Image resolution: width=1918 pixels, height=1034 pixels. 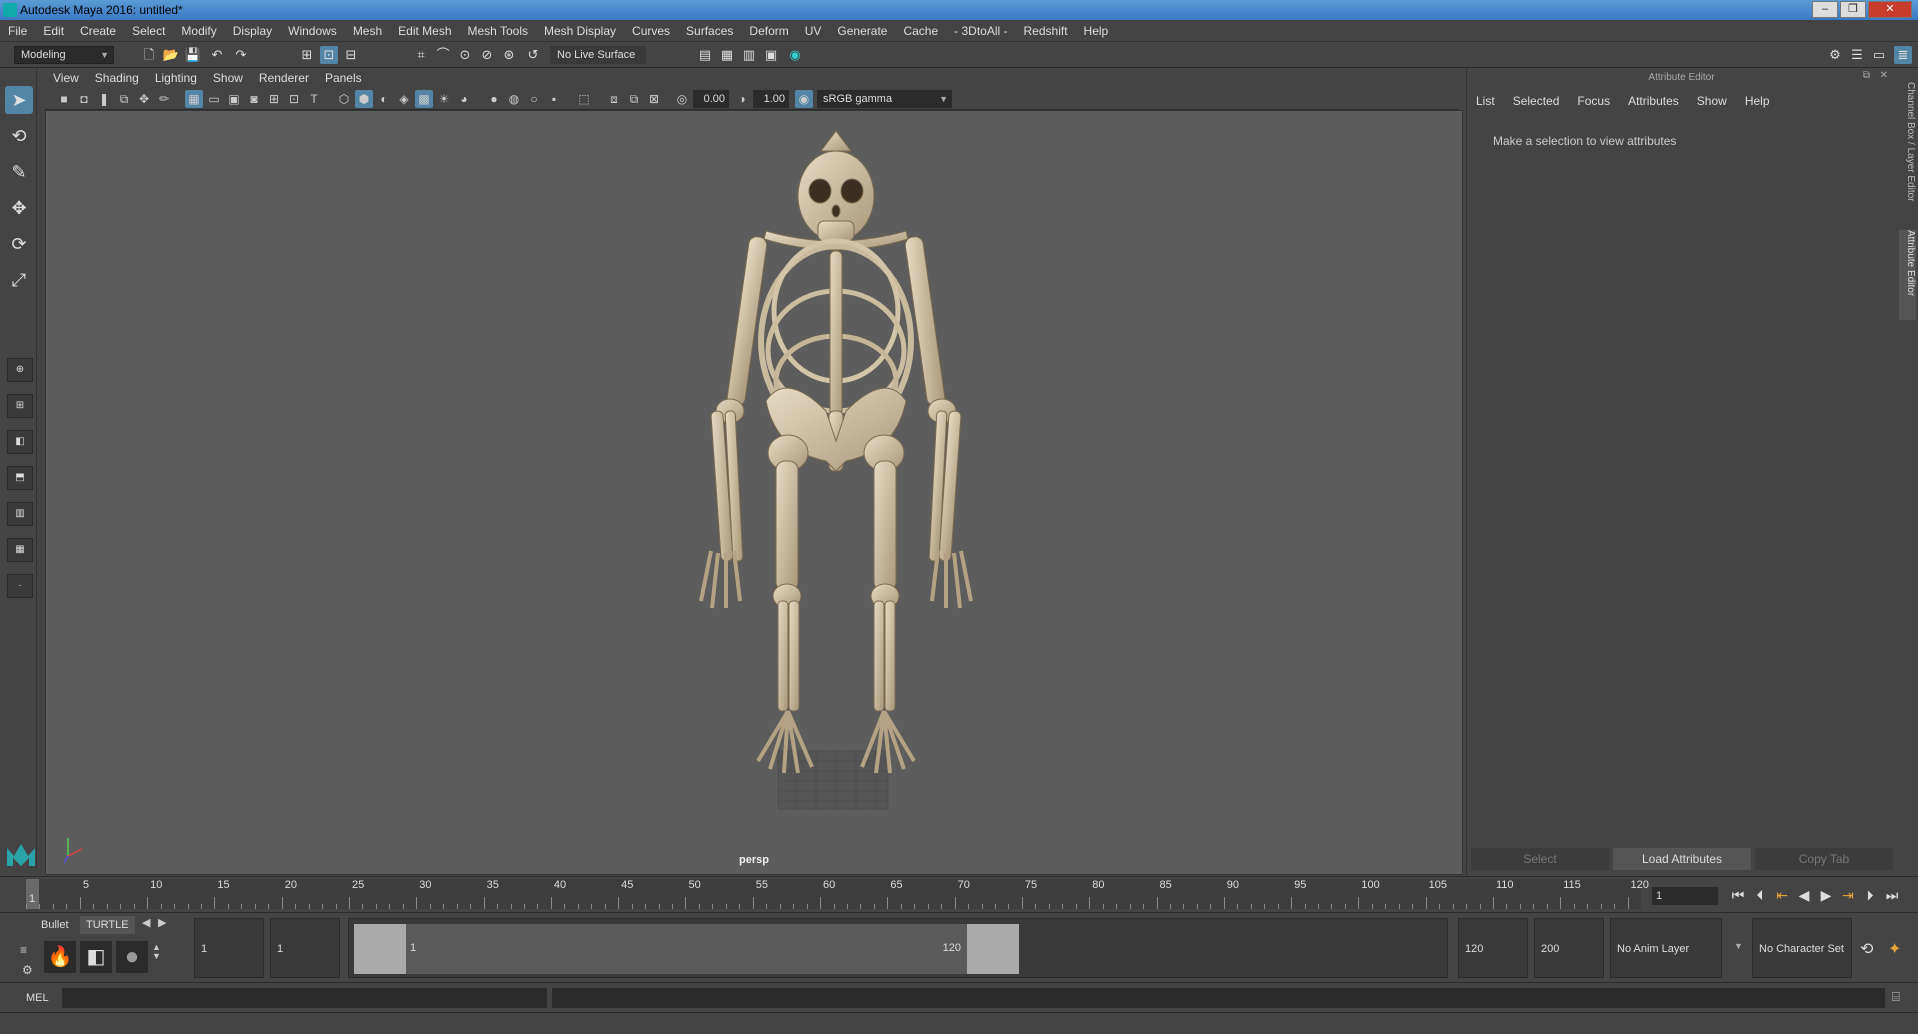 I want to click on ipr-render-icon: ▥, so click(x=749, y=55).